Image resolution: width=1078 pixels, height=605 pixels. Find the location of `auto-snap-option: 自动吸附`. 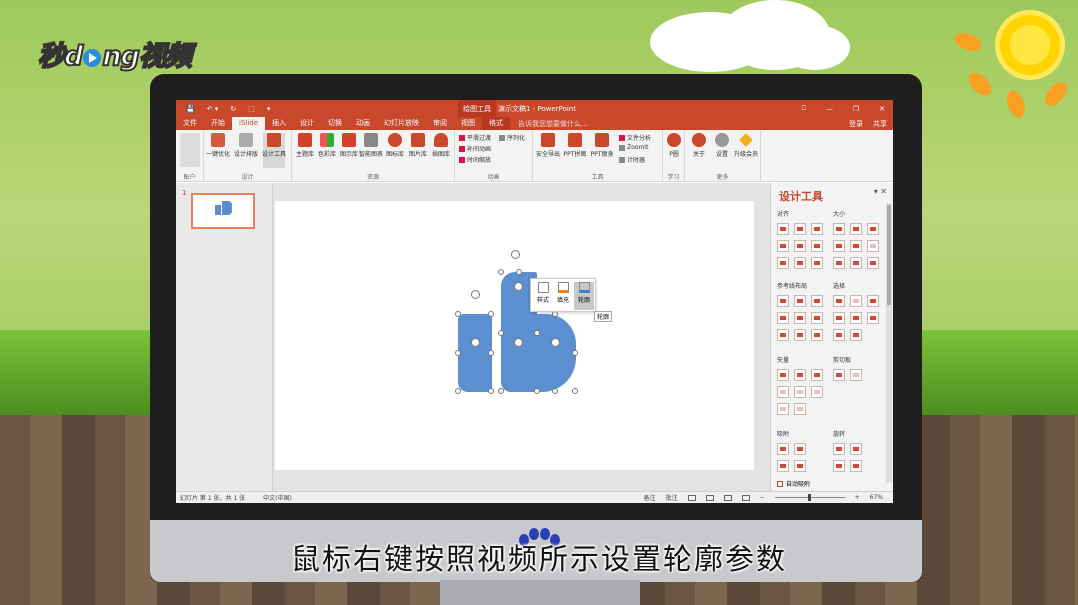

auto-snap-option: 自动吸附 is located at coordinates (793, 483).